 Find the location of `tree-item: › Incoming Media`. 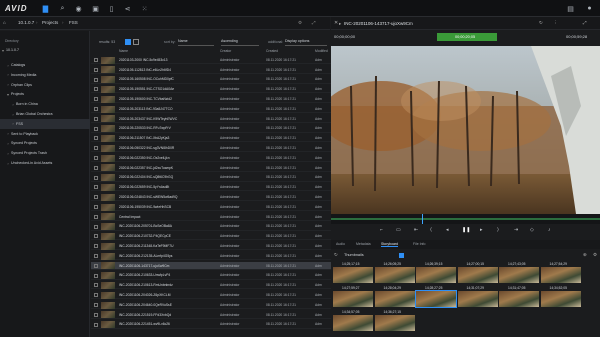

tree-item: › Incoming Media is located at coordinates (45, 75).